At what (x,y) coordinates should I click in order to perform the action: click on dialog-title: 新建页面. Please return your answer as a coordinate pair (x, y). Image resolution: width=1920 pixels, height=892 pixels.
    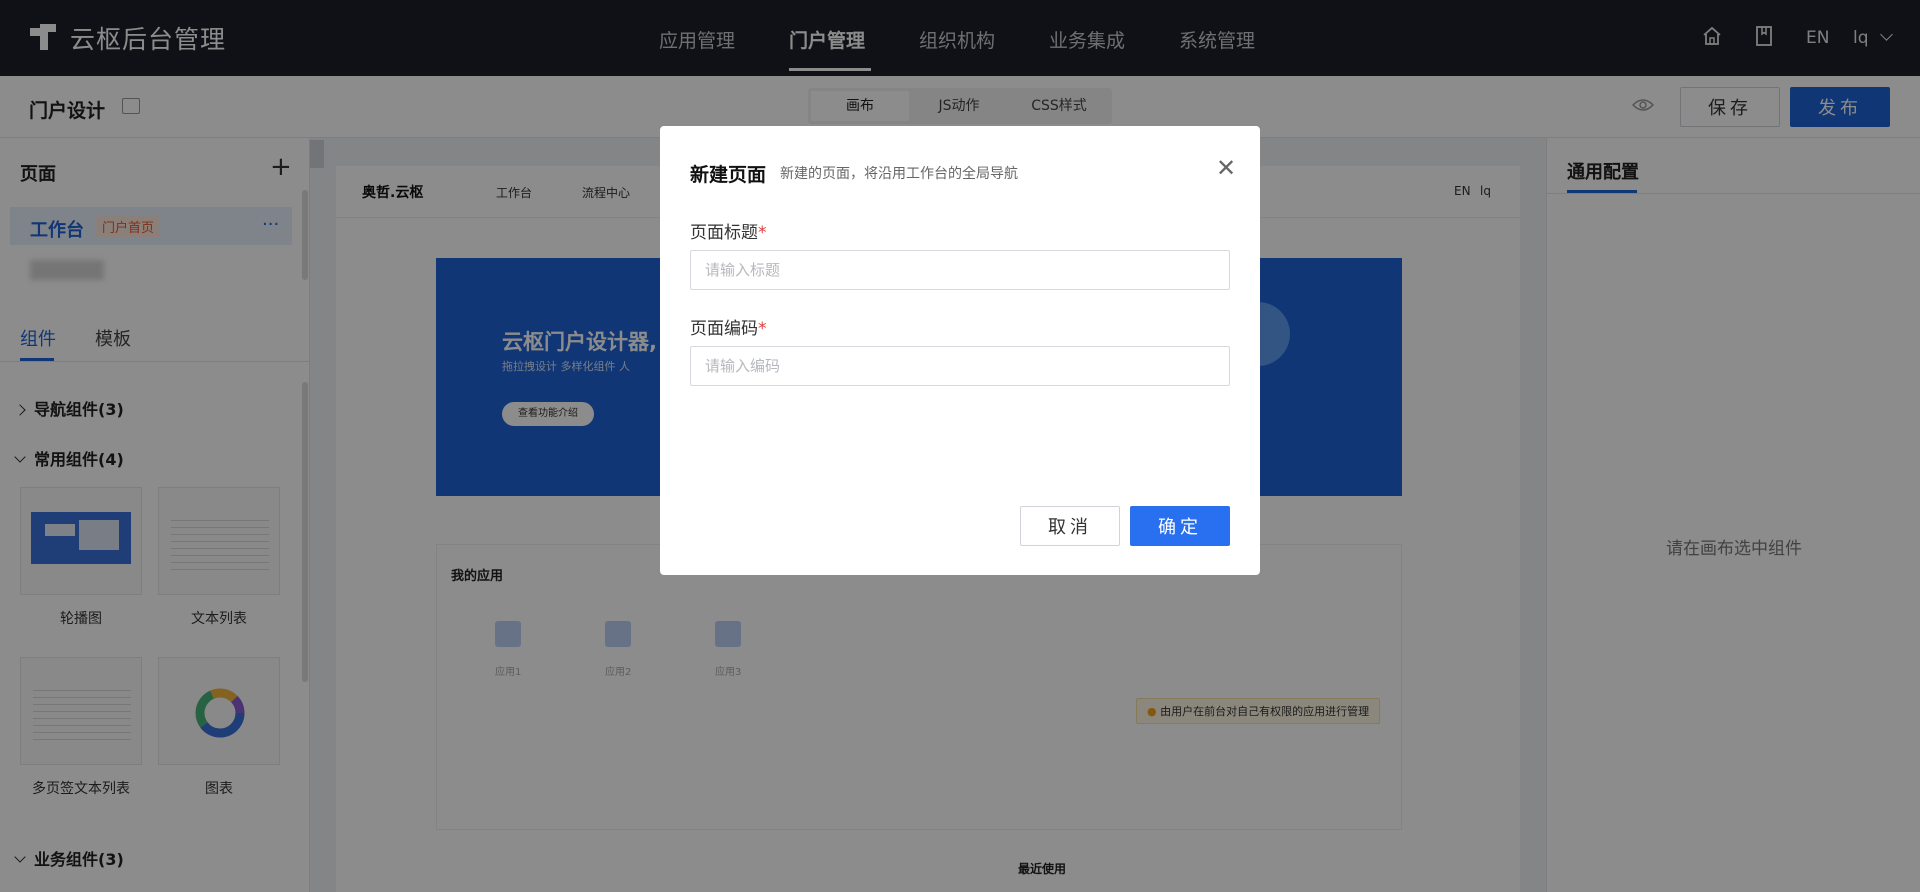
    Looking at the image, I should click on (728, 175).